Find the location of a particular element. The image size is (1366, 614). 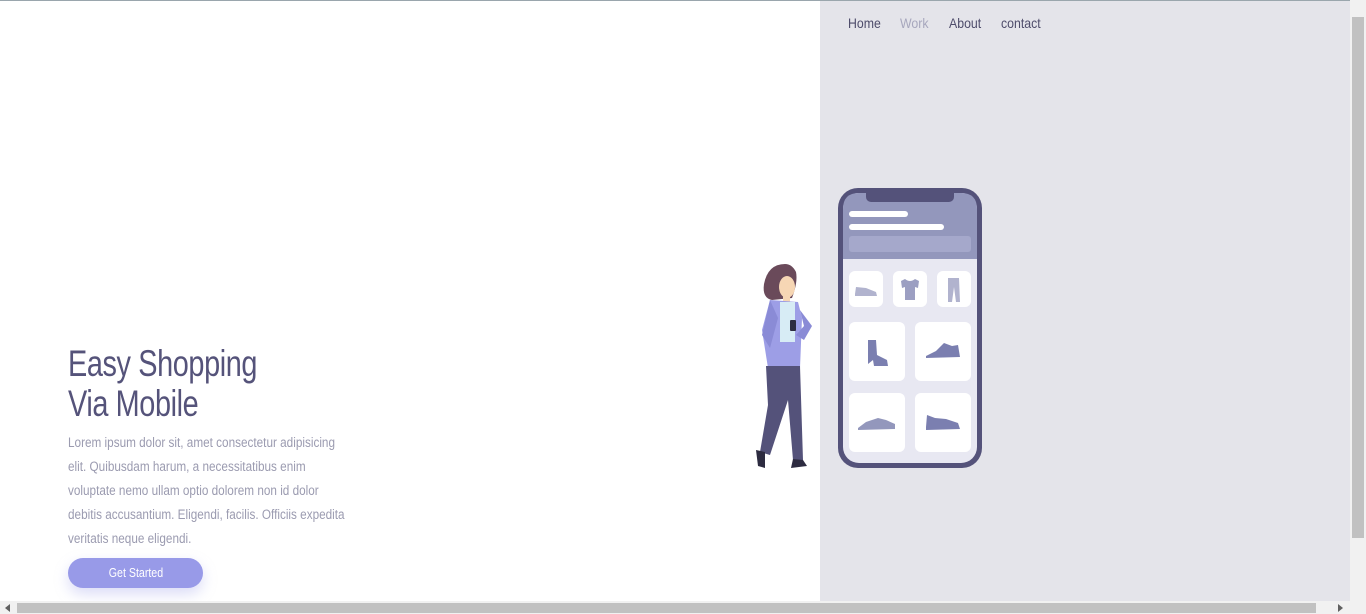

main-nav: Home Work About contact is located at coordinates (949, 23).